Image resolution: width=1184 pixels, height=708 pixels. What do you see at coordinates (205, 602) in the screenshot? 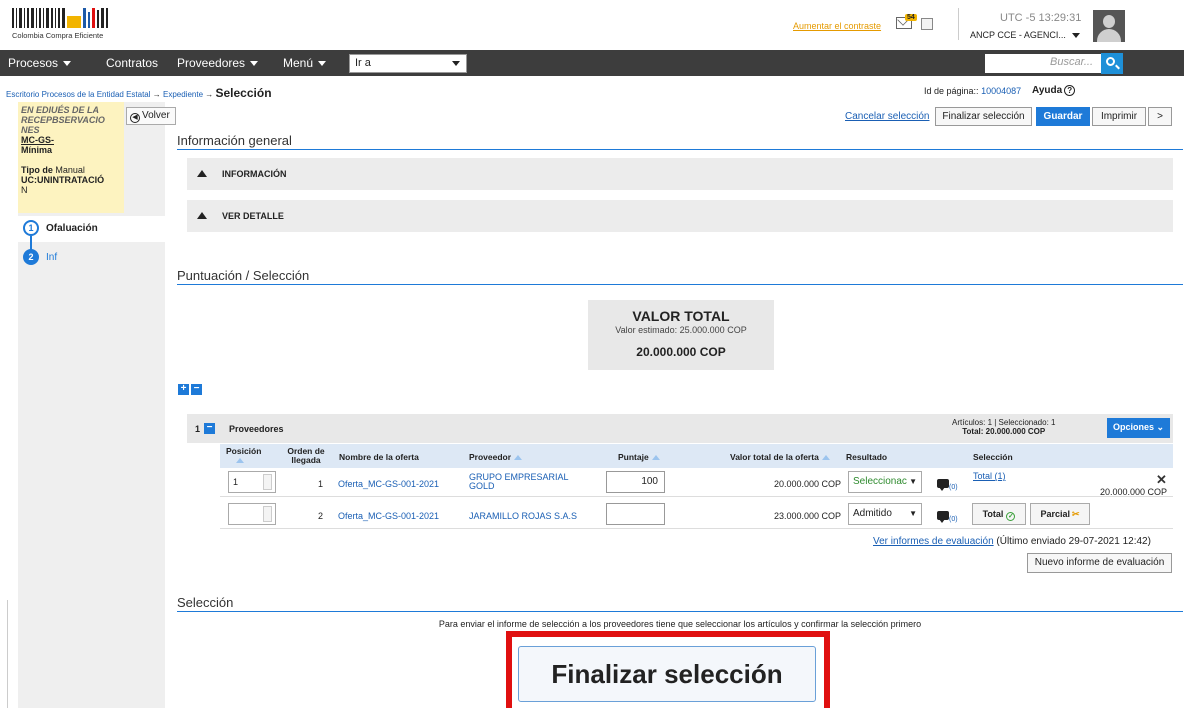
I see `section-title-seleccion: Selección` at bounding box center [205, 602].